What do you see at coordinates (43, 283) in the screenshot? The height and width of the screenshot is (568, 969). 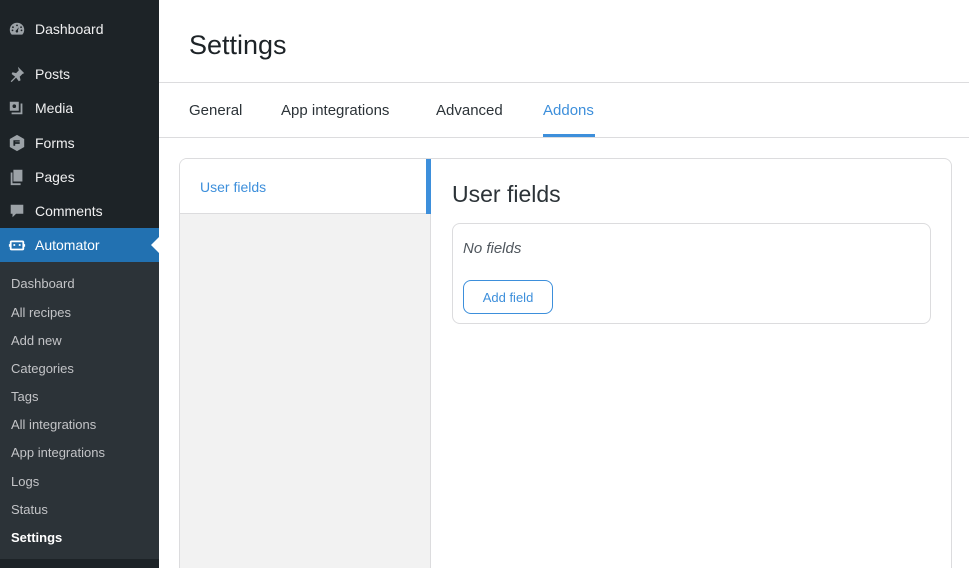 I see `submenu-item-dashboard: Dashboard` at bounding box center [43, 283].